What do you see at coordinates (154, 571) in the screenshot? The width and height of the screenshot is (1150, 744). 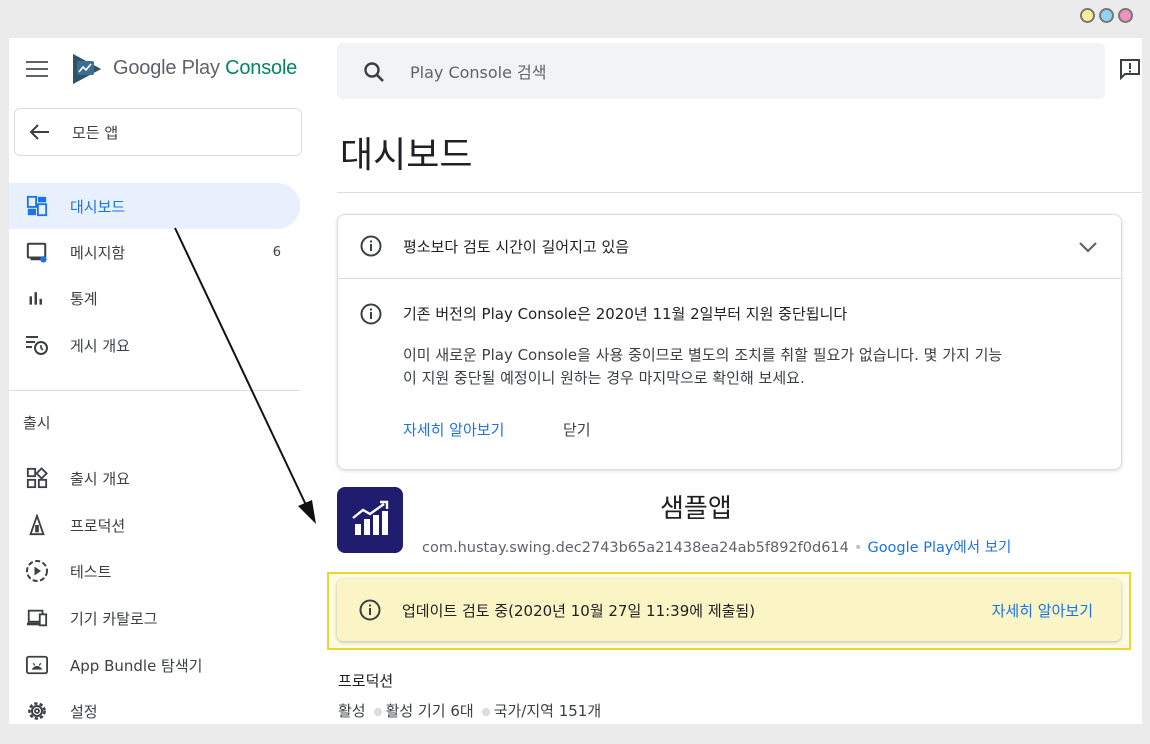 I see `sidebar-item-testing: 테스트` at bounding box center [154, 571].